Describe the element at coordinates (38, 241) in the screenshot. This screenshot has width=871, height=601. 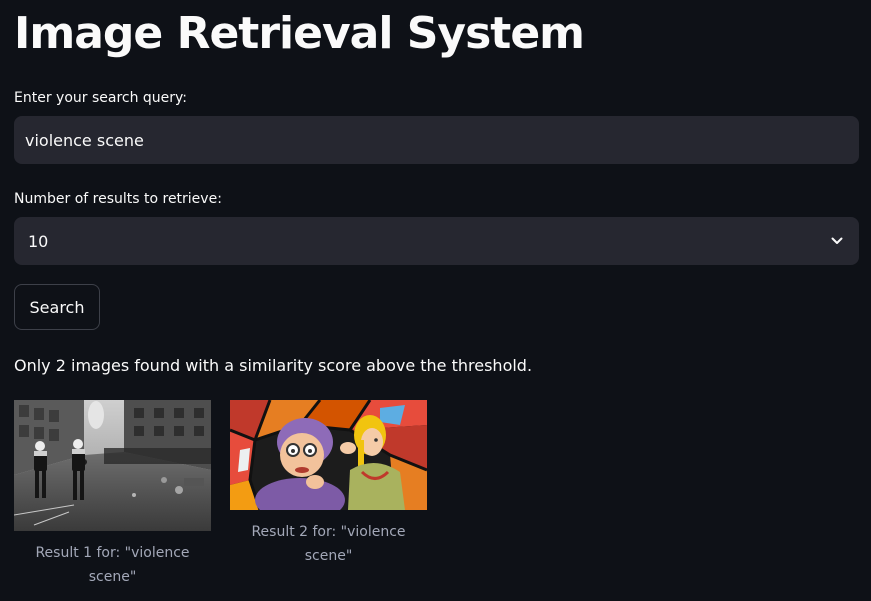
I see `num-results-value: 10` at that location.